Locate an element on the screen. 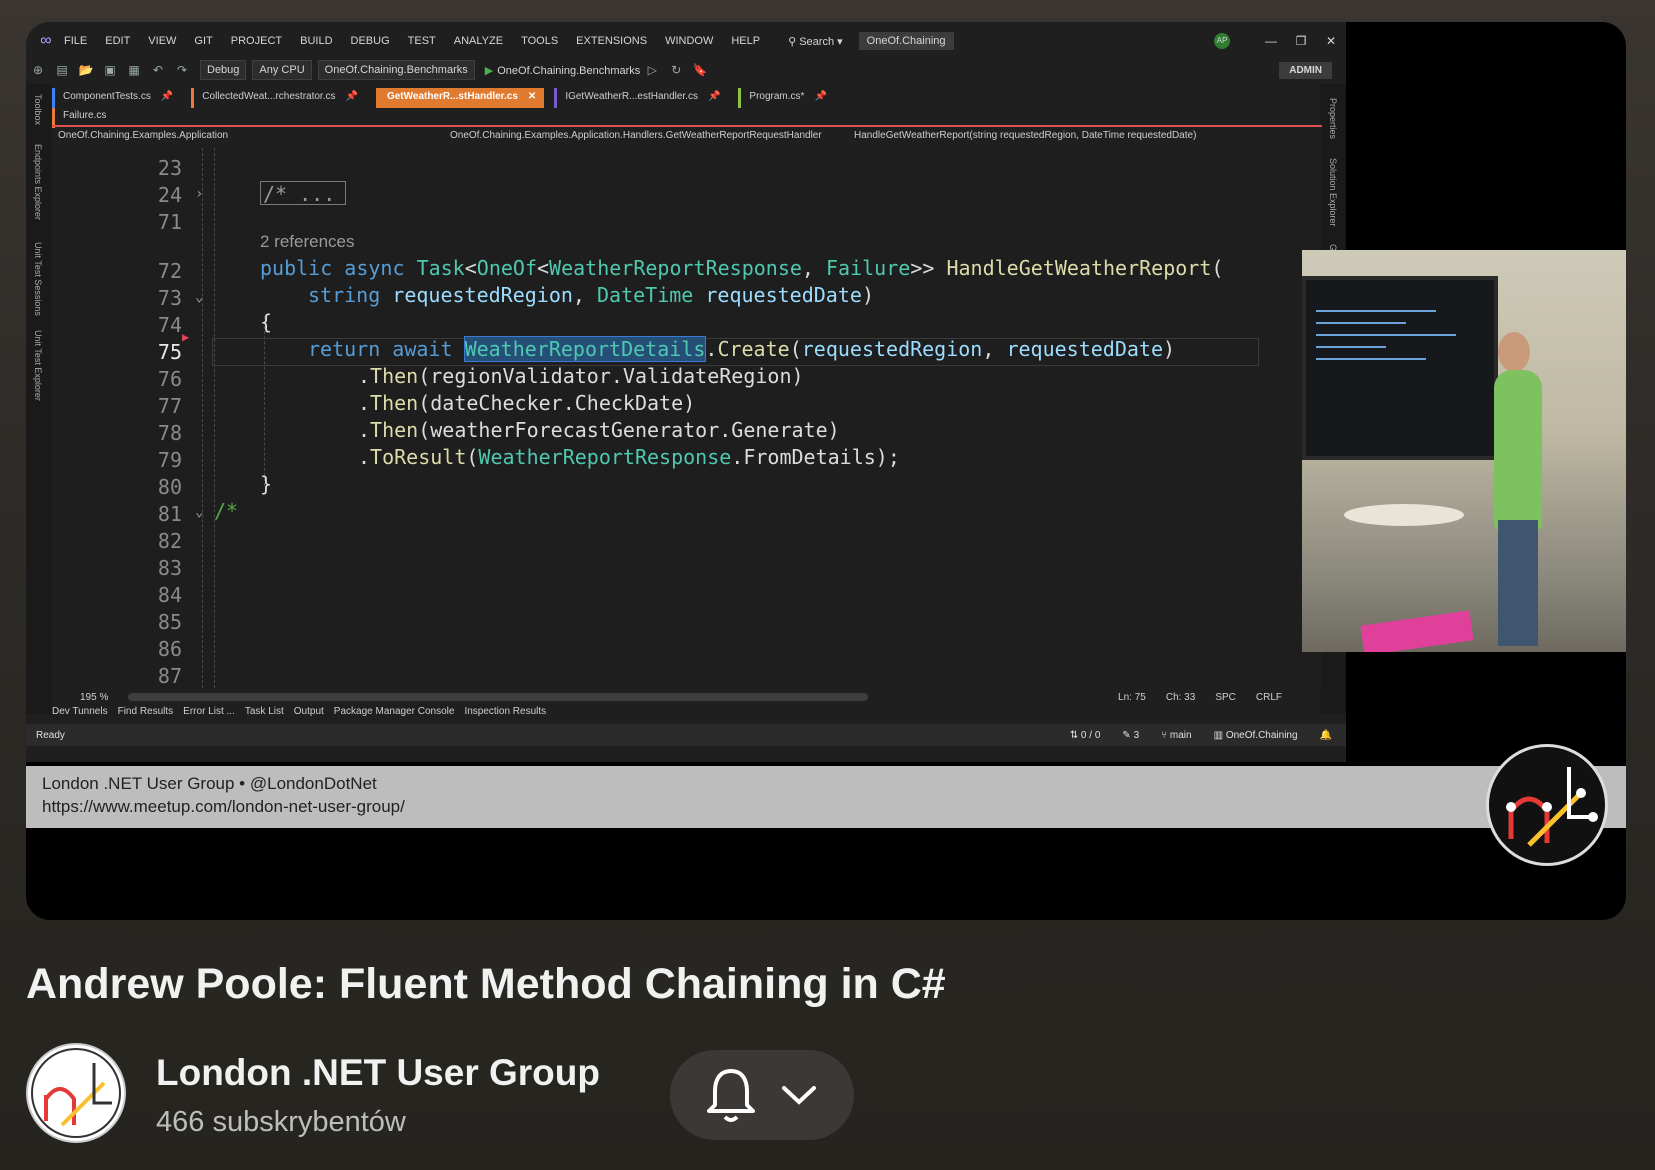 The image size is (1655, 1170). close-icon: ✕ is located at coordinates (1331, 41).